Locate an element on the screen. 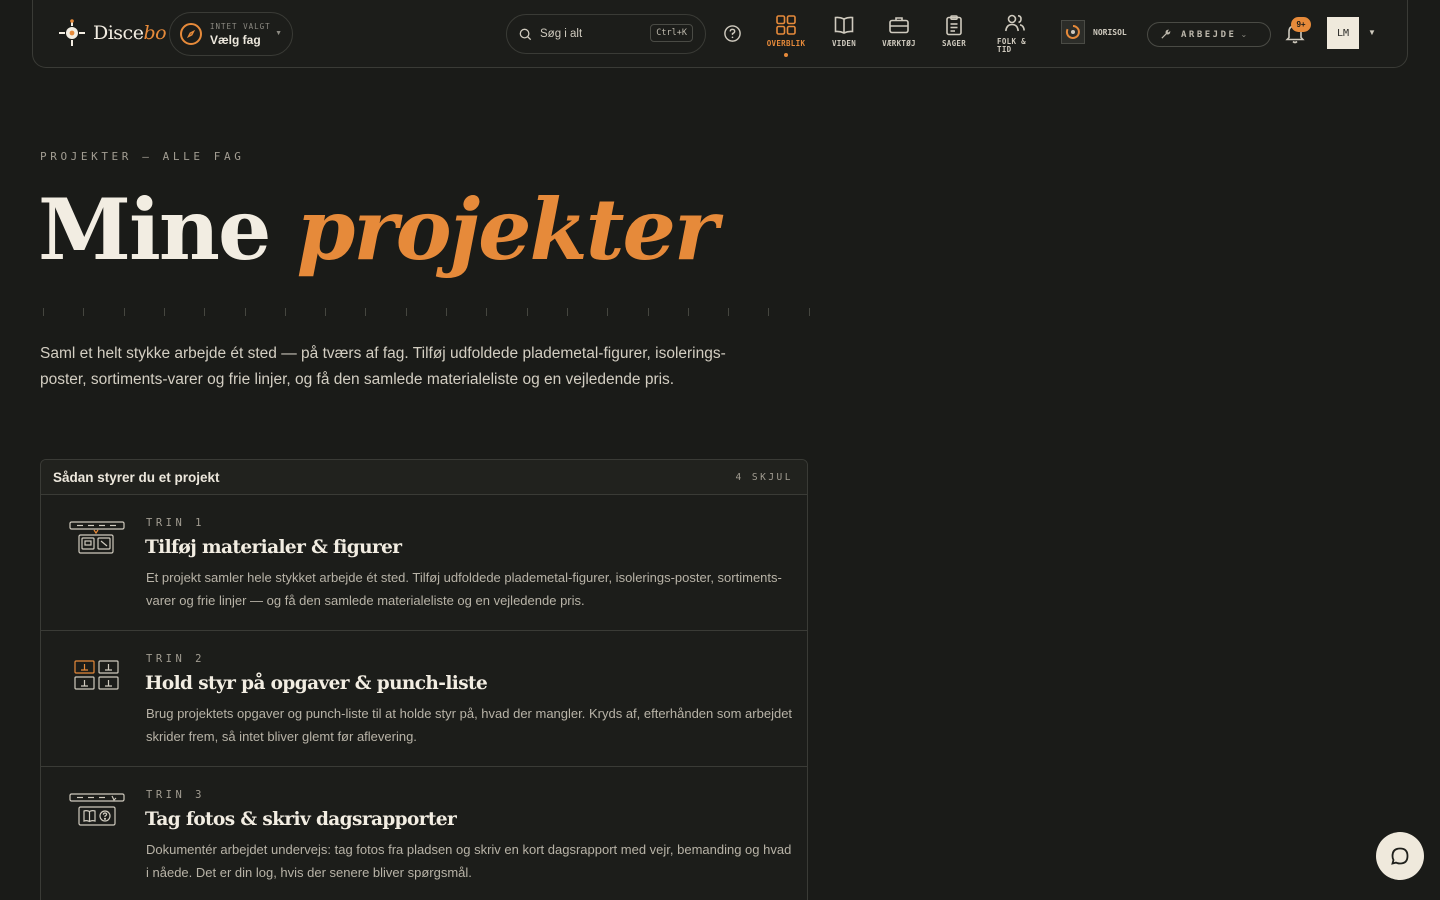 This screenshot has width=1440, height=900. page-title-plain: Mine is located at coordinates (154, 229).